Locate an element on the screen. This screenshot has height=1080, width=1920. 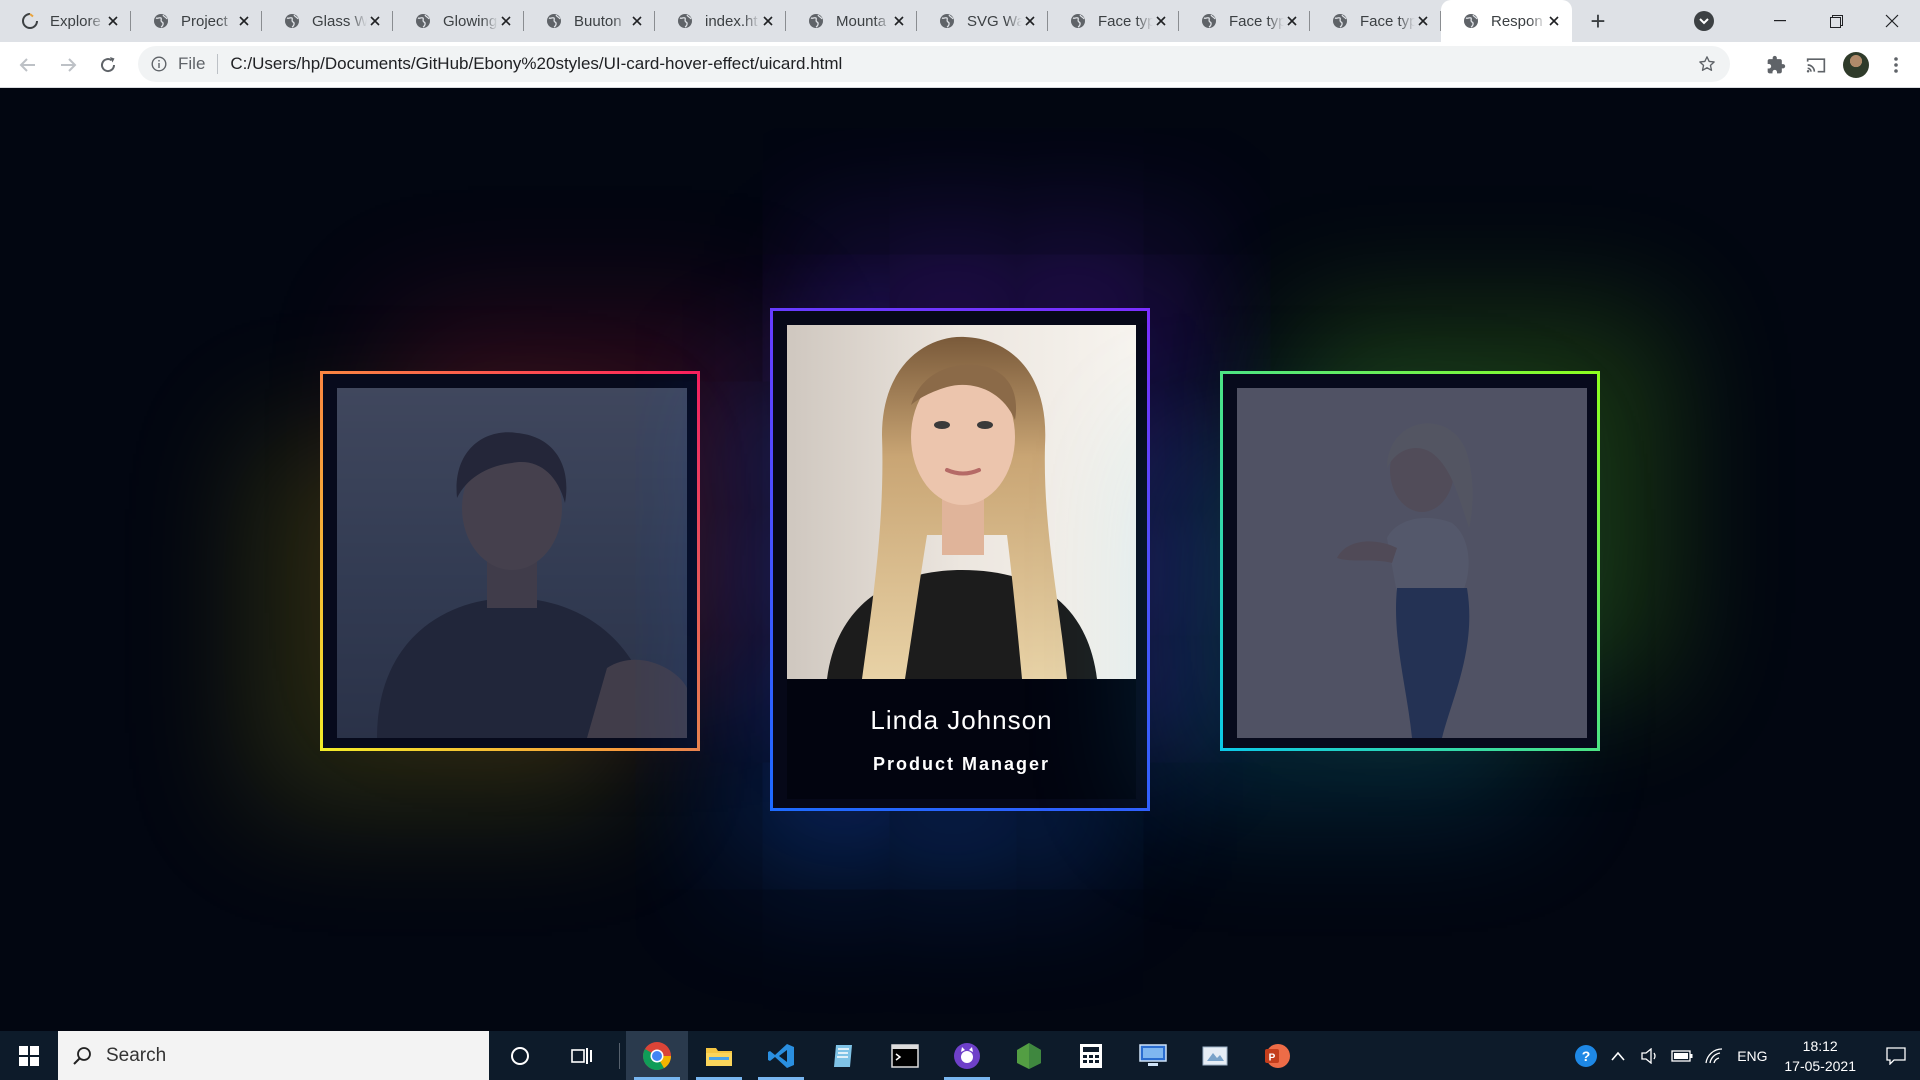
tab-title: Glowing is located at coordinates (470, 21).